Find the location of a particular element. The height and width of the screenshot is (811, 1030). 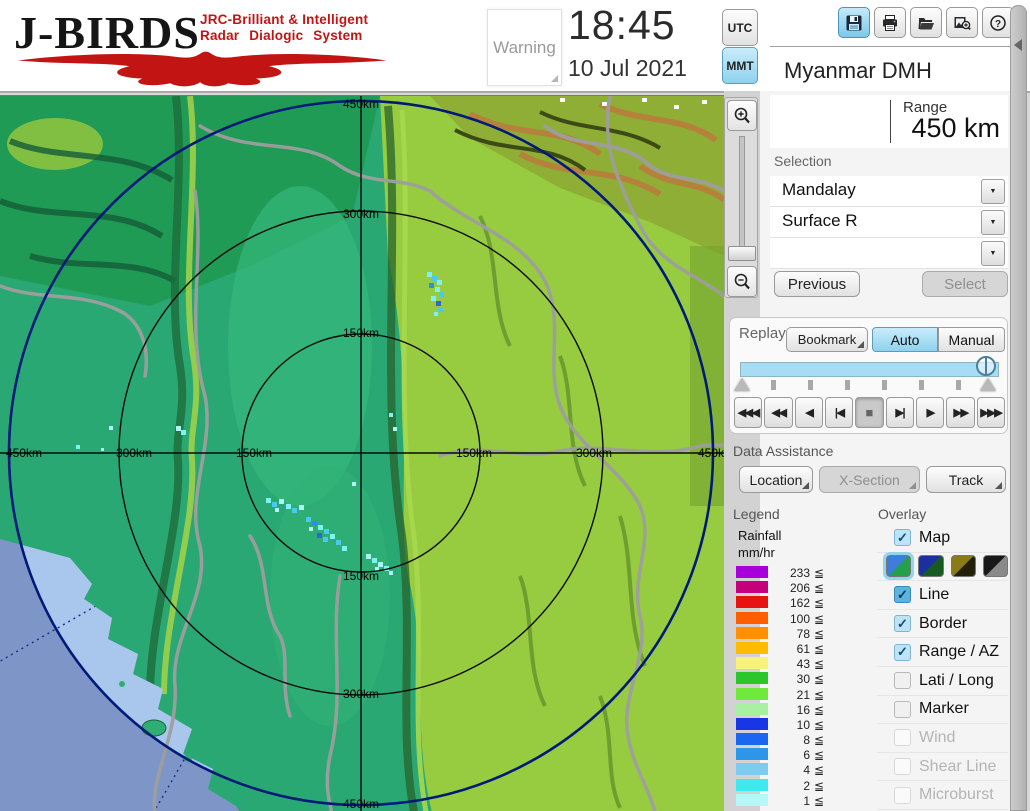

timeline-start-marker is located at coordinates (742, 384).